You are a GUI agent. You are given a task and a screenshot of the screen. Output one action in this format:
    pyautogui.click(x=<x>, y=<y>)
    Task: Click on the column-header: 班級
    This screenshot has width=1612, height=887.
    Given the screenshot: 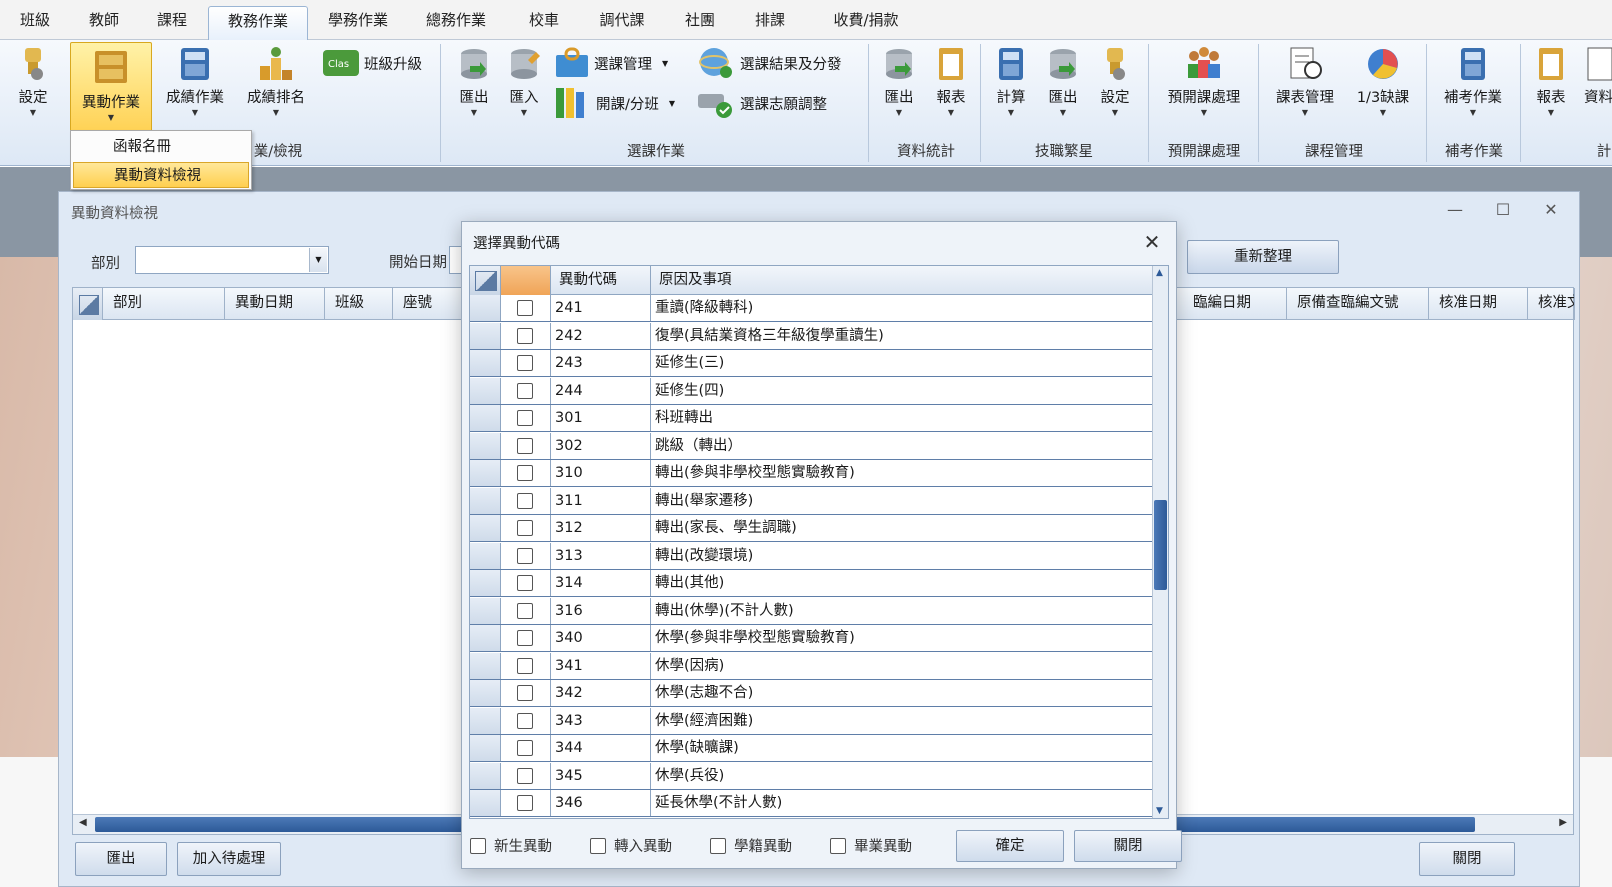 What is the action you would take?
    pyautogui.click(x=359, y=304)
    